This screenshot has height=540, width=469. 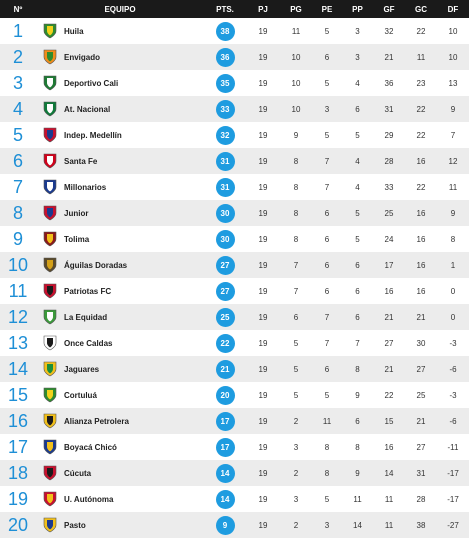 I want to click on won-value: 11, so click(x=296, y=31).